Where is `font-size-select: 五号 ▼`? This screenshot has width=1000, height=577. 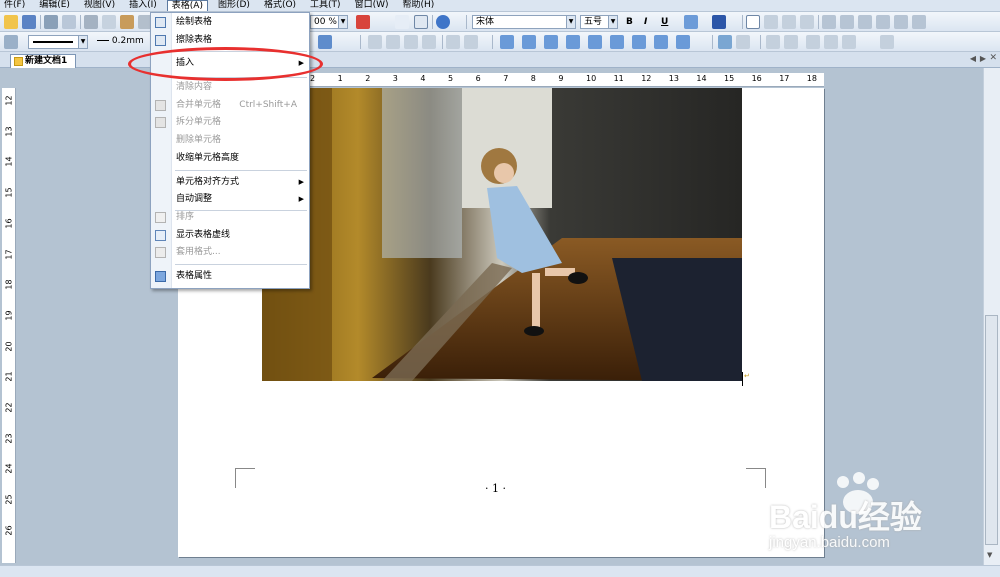 font-size-select: 五号 ▼ is located at coordinates (599, 22).